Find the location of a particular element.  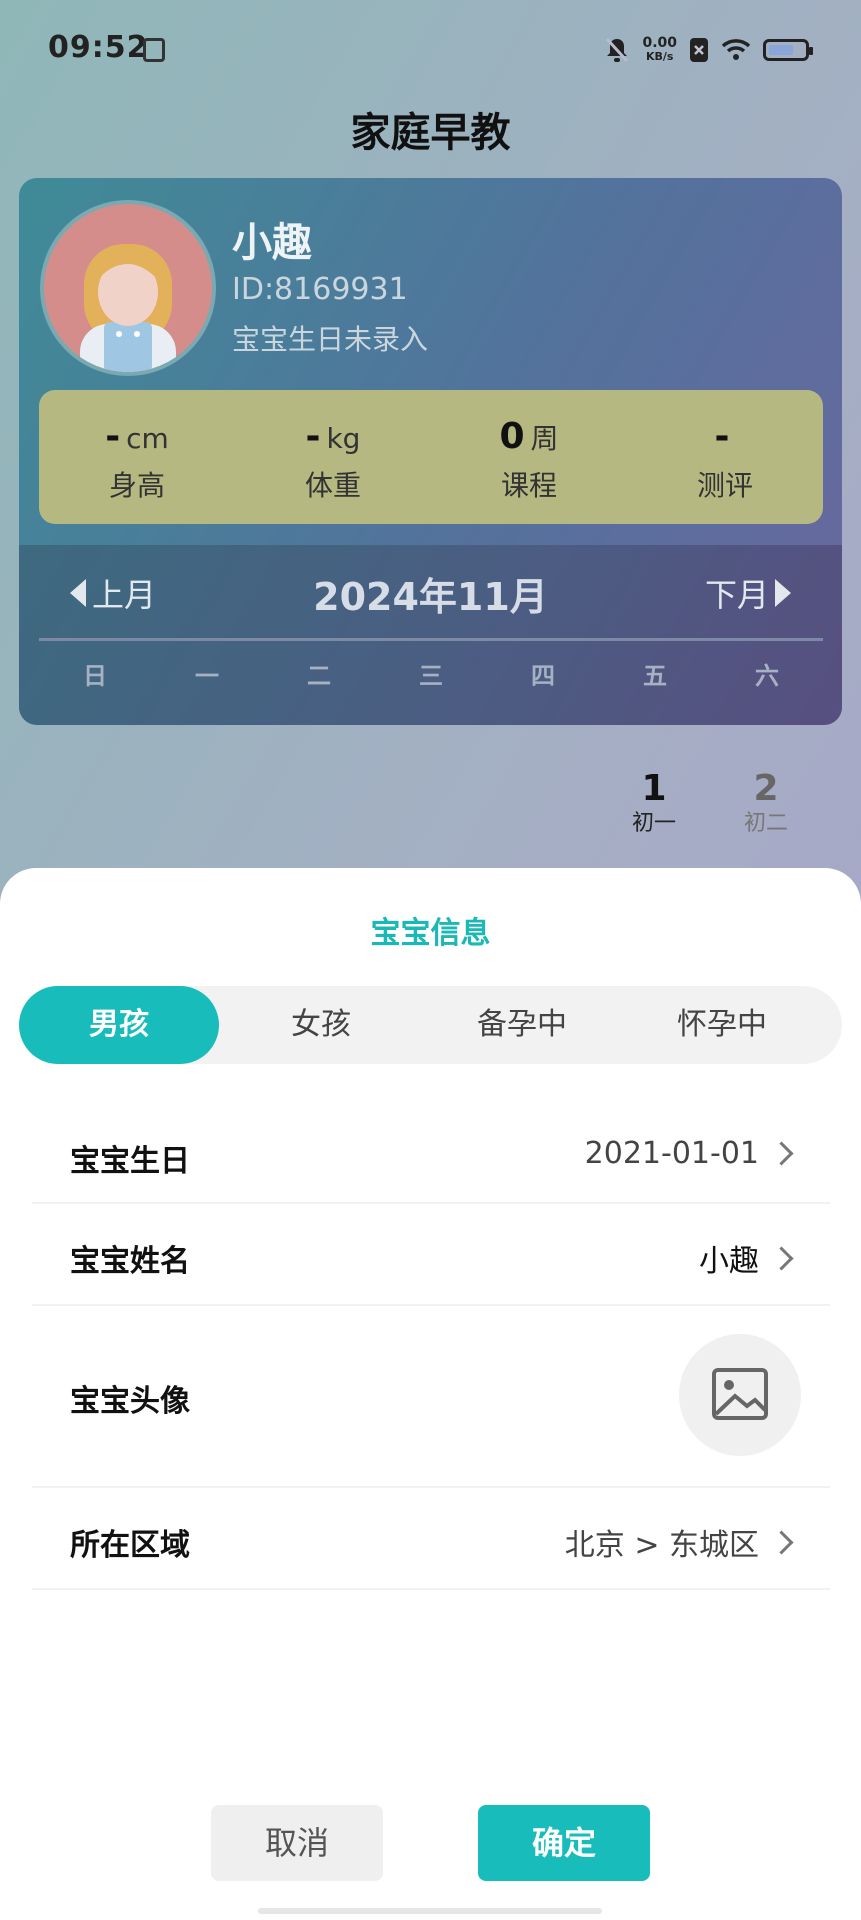

day-number: 1 is located at coordinates (654, 788).